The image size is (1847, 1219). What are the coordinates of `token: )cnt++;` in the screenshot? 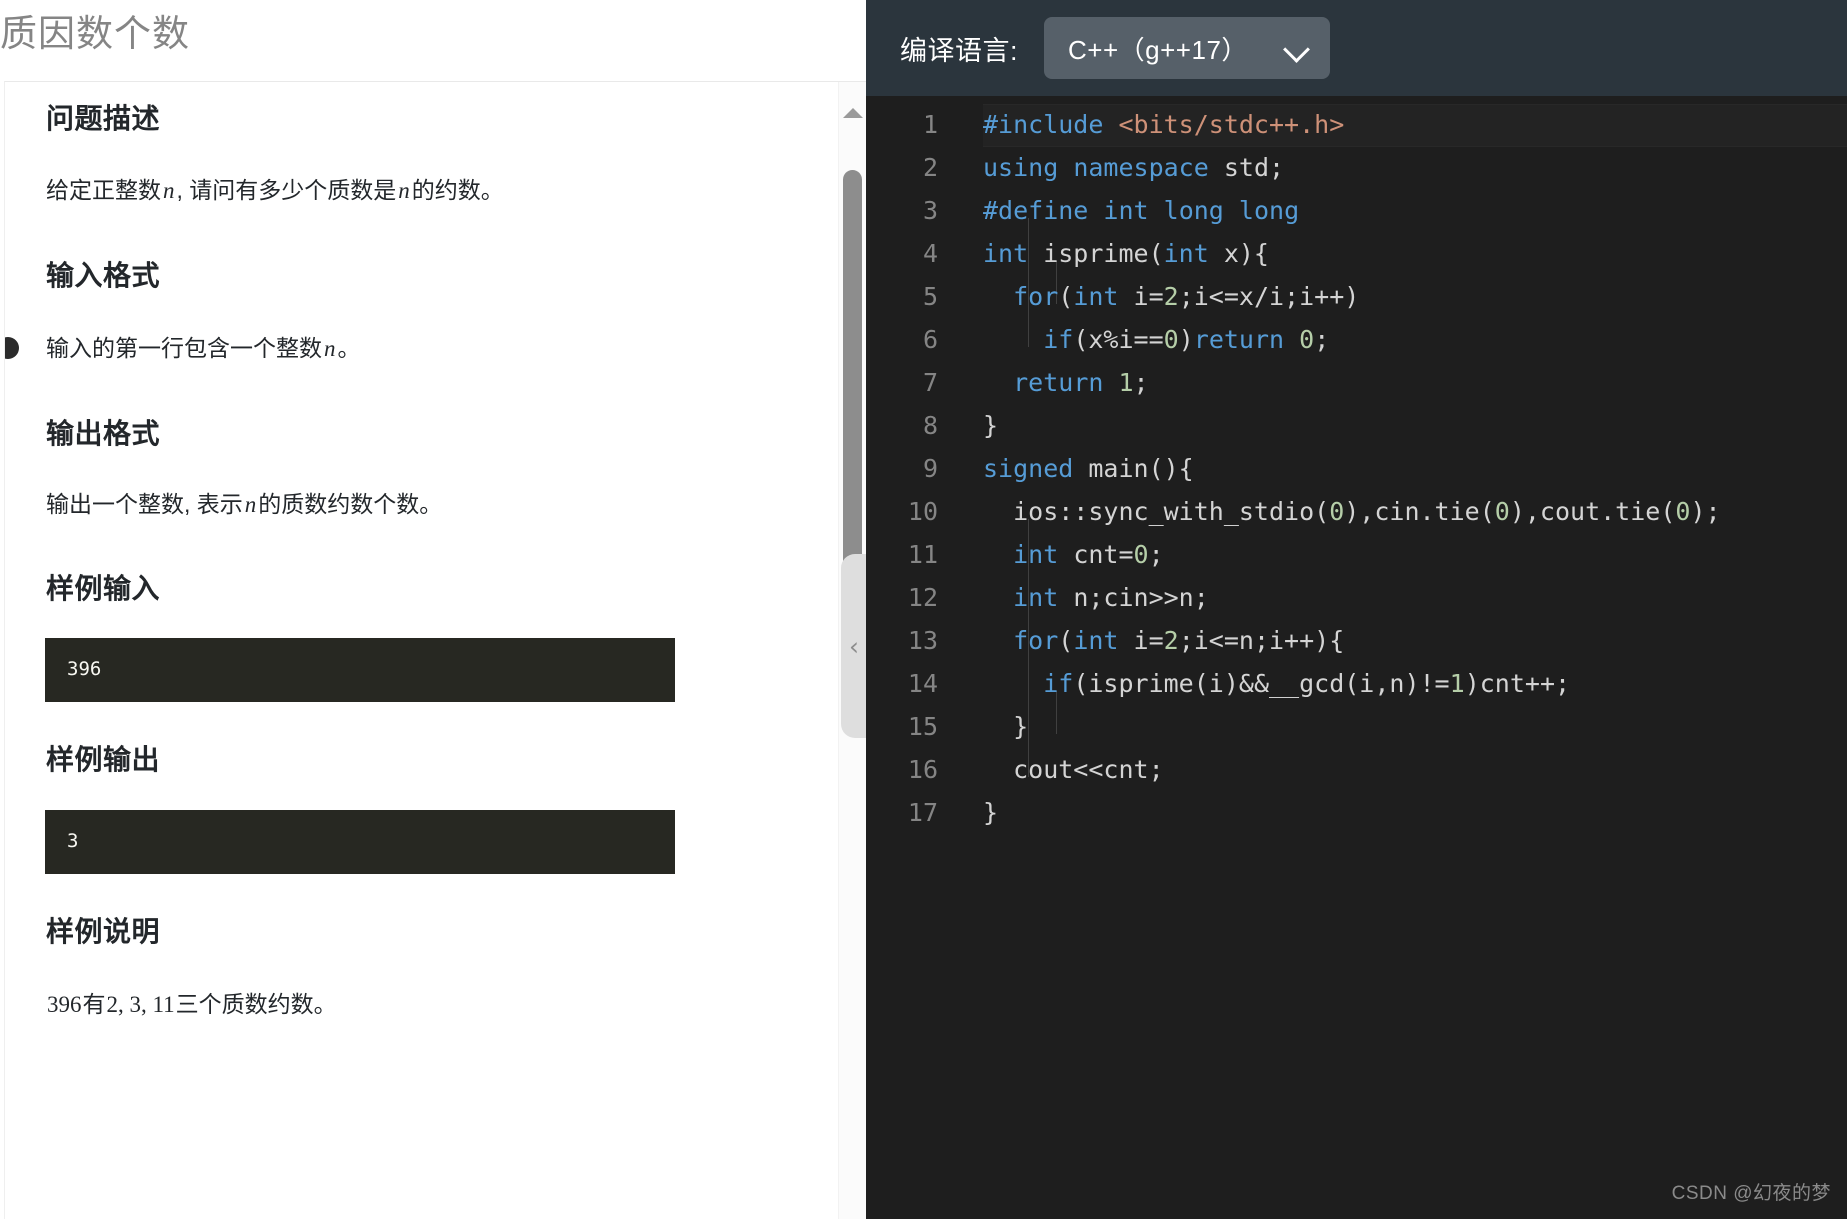 It's located at (1517, 683).